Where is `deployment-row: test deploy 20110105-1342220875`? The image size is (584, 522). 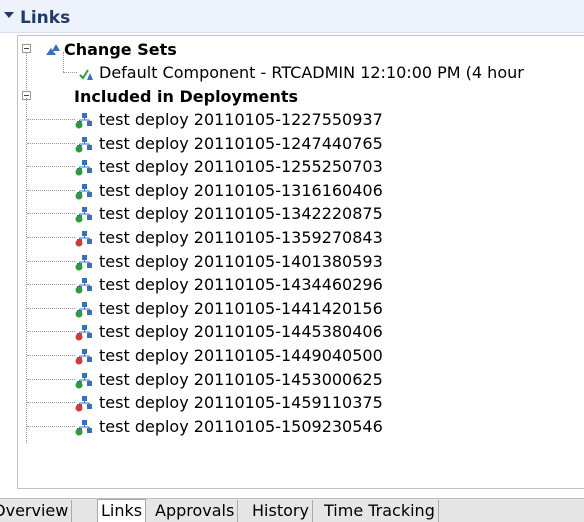 deployment-row: test deploy 20110105-1342220875 is located at coordinates (301, 213).